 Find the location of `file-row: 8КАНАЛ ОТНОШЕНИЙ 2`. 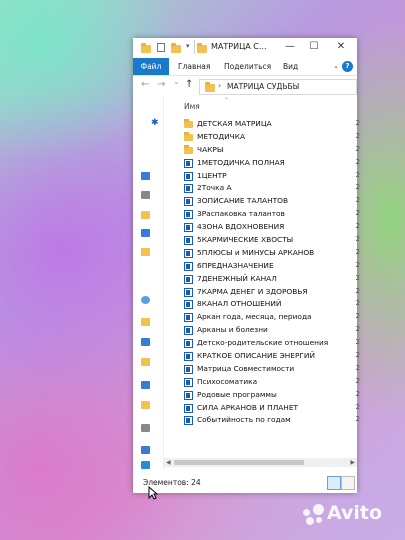

file-row: 8КАНАЛ ОТНОШЕНИЙ 2 is located at coordinates (262, 304).